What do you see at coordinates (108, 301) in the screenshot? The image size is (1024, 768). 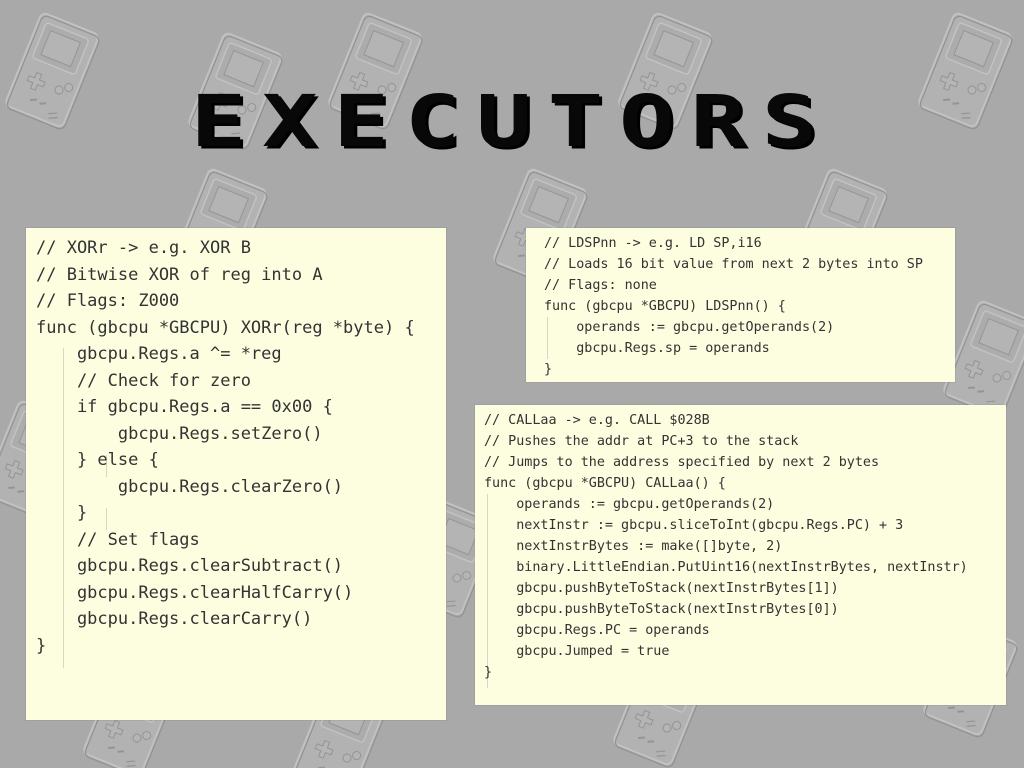 I see `code-line: // Flags: Z000` at bounding box center [108, 301].